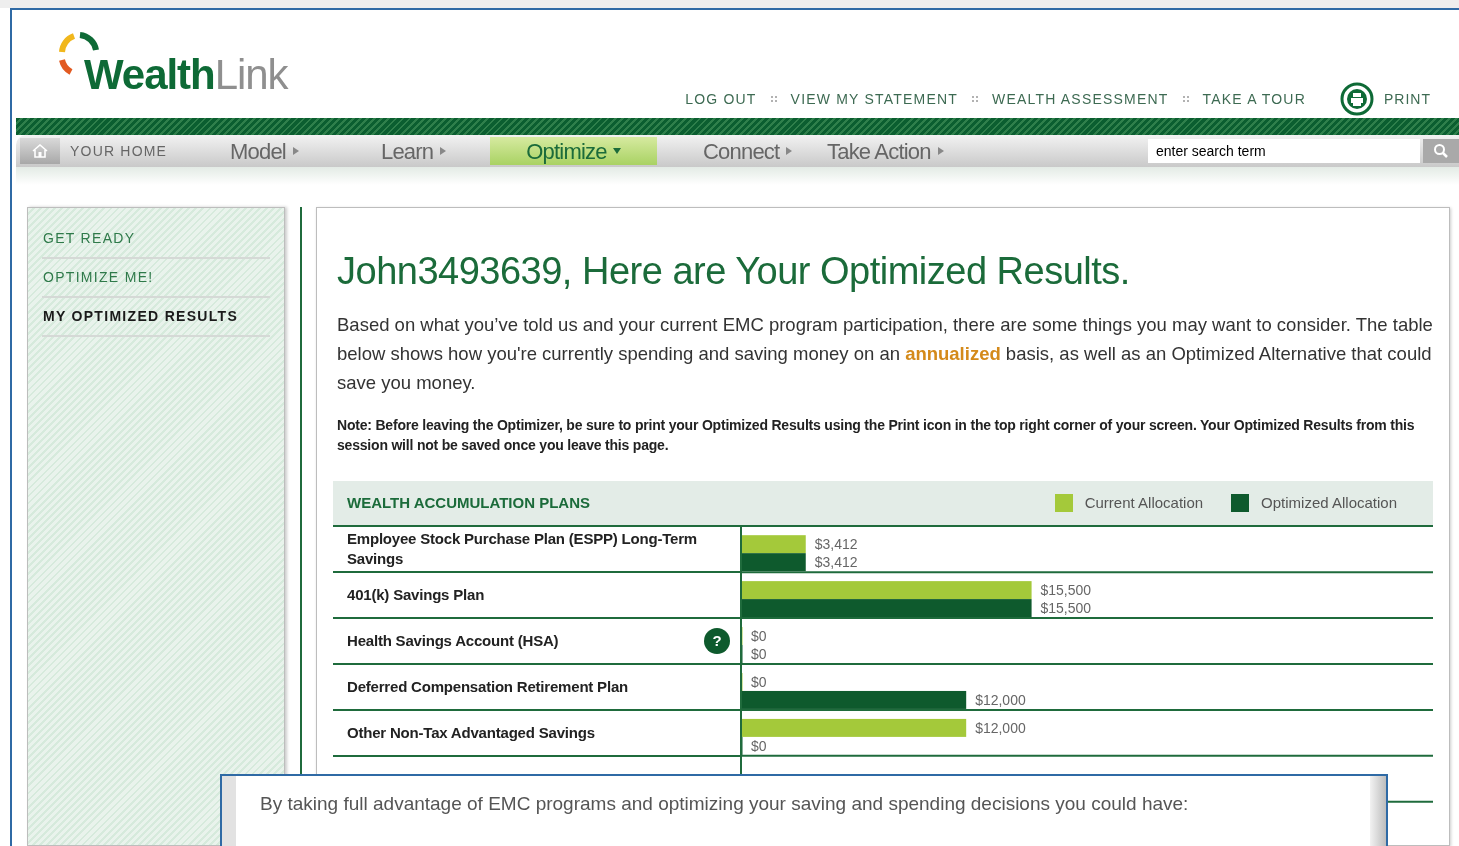  Describe the element at coordinates (1254, 99) in the screenshot. I see `top-link: TAKE A TOUR` at that location.